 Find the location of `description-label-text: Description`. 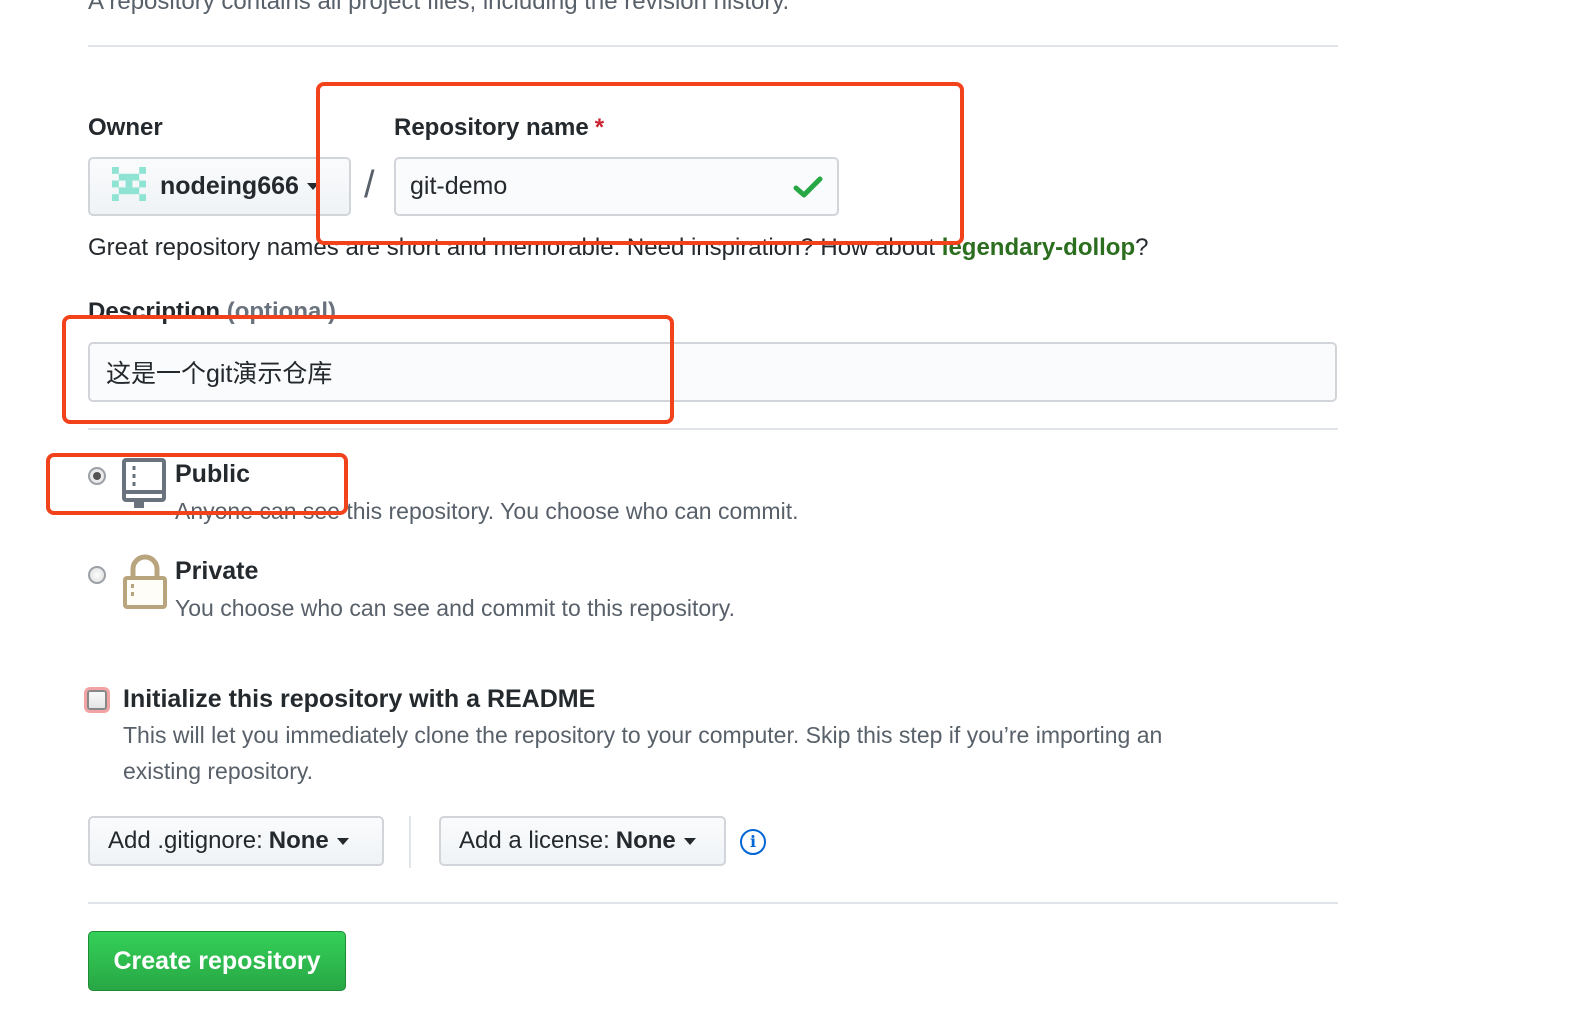

description-label-text: Description is located at coordinates (154, 311).